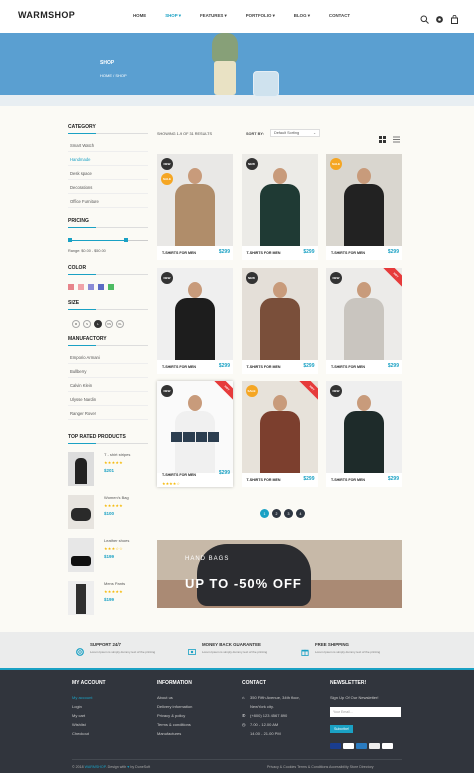  I want to click on size-option: M, so click(76, 324).